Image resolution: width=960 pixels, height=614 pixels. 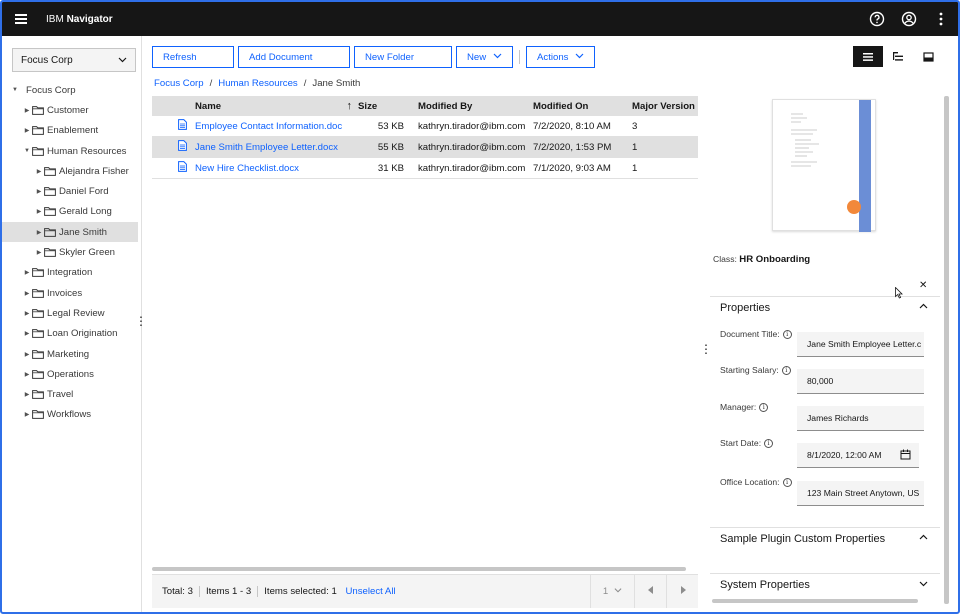 What do you see at coordinates (860, 344) in the screenshot?
I see `property-input: Jane Smith Employee Letter.c` at bounding box center [860, 344].